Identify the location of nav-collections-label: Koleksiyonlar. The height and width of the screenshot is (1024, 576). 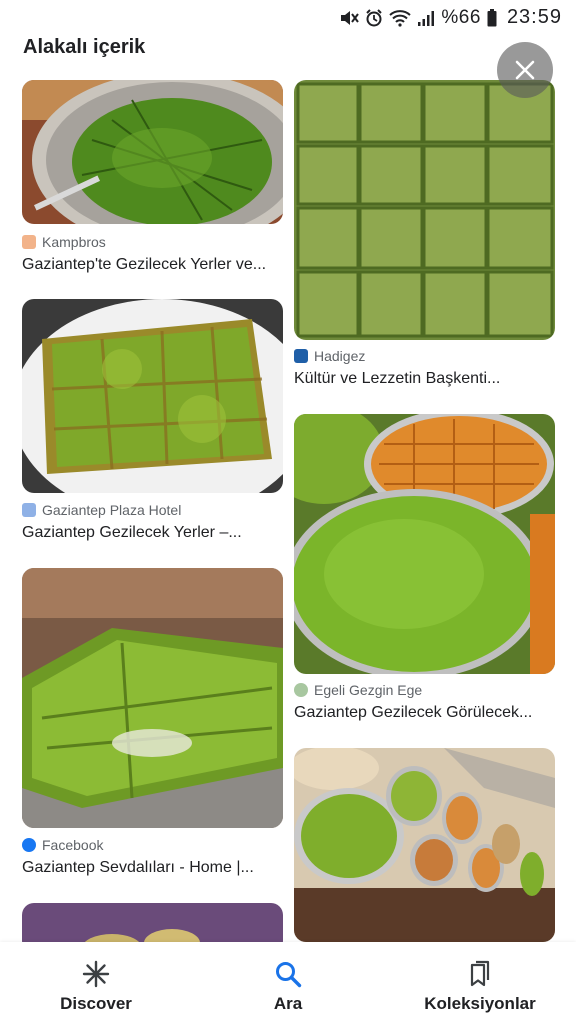
(480, 1003).